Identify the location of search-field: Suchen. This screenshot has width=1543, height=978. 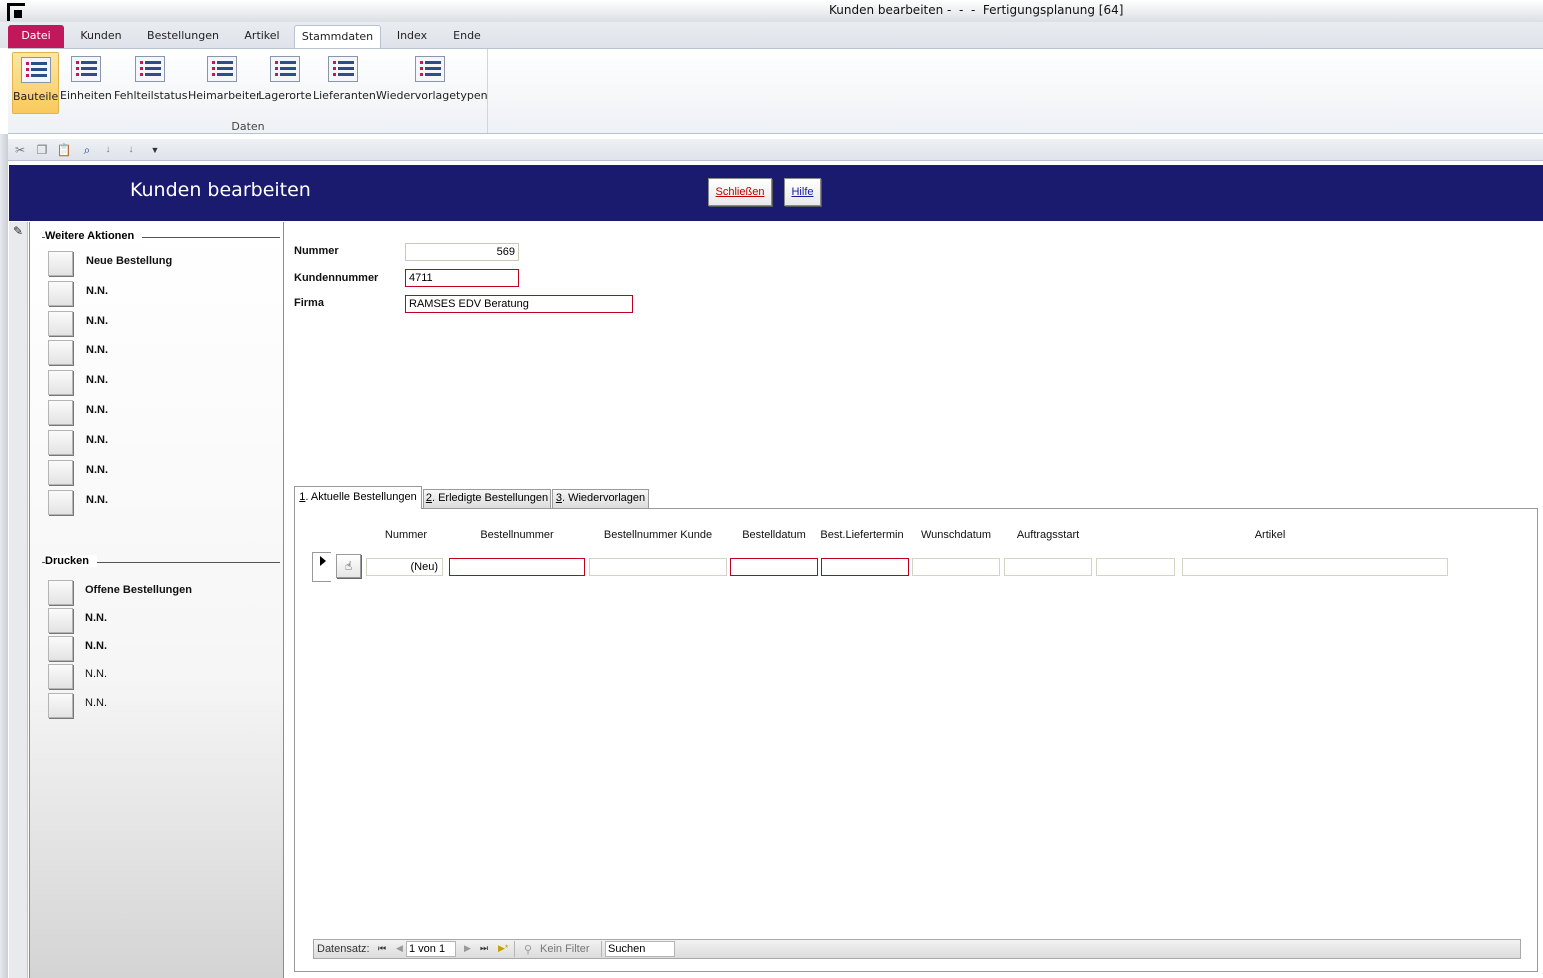
(640, 949).